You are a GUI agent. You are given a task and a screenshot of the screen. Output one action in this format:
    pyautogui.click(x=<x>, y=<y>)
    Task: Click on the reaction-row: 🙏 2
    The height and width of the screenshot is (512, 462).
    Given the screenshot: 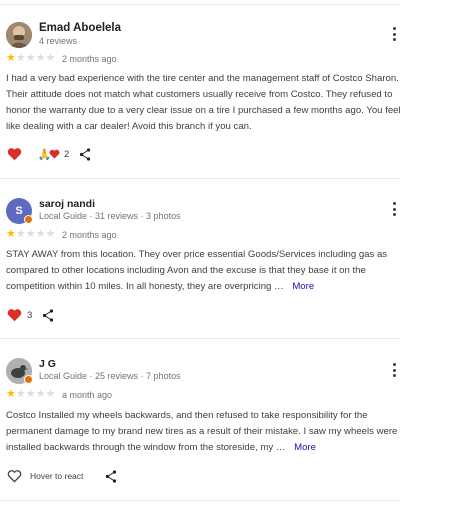 What is the action you would take?
    pyautogui.click(x=49, y=154)
    